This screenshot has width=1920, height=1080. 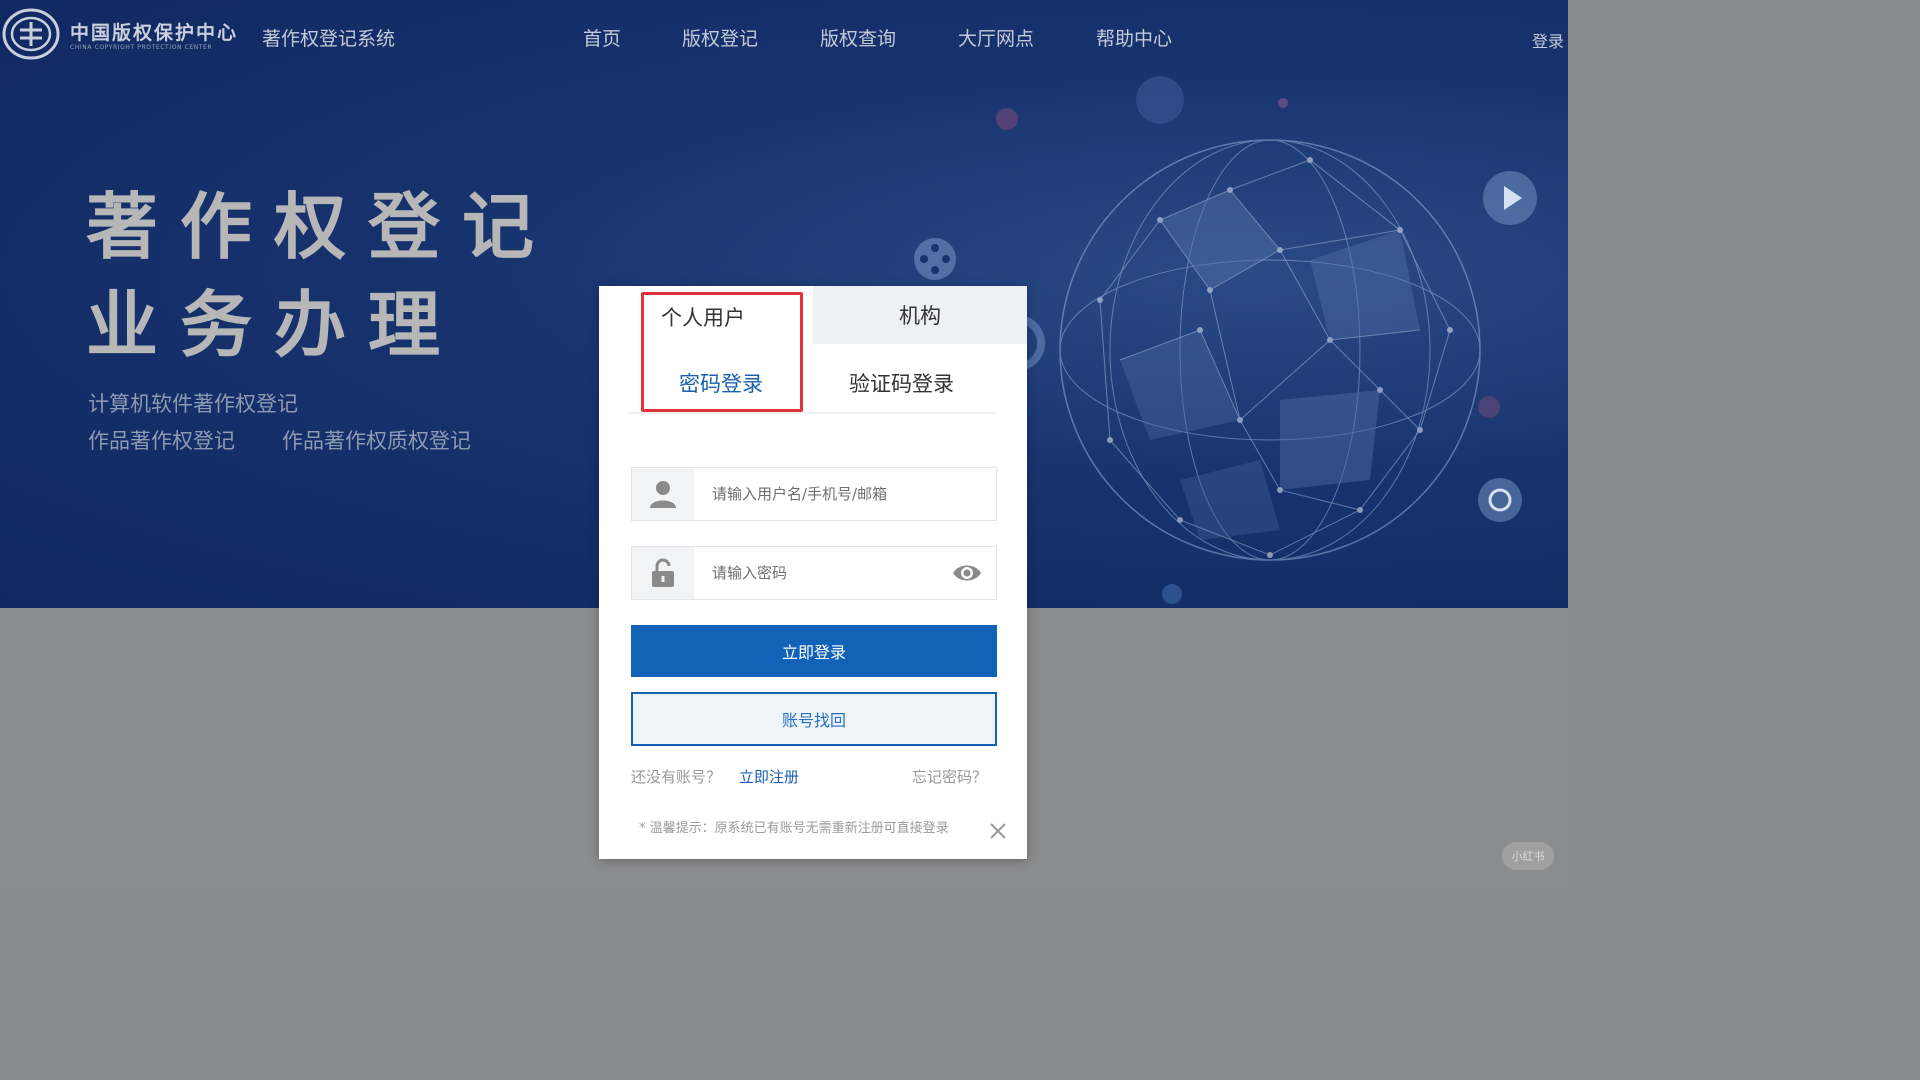 I want to click on header-login-link: 登录, so click(x=1548, y=40).